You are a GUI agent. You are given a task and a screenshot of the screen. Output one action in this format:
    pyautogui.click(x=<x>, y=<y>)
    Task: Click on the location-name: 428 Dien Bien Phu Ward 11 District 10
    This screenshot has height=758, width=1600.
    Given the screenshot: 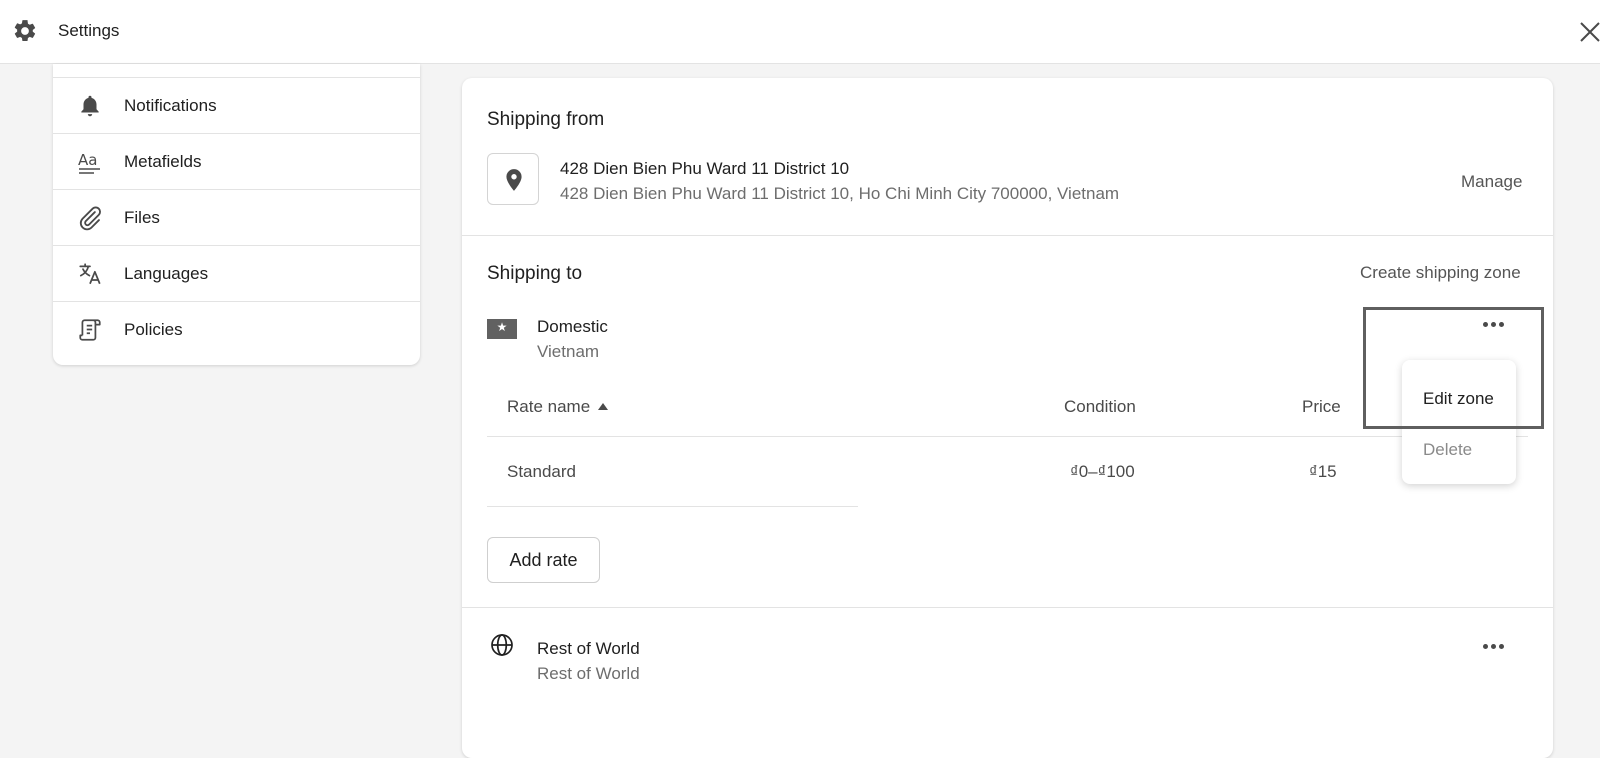 What is the action you would take?
    pyautogui.click(x=705, y=168)
    